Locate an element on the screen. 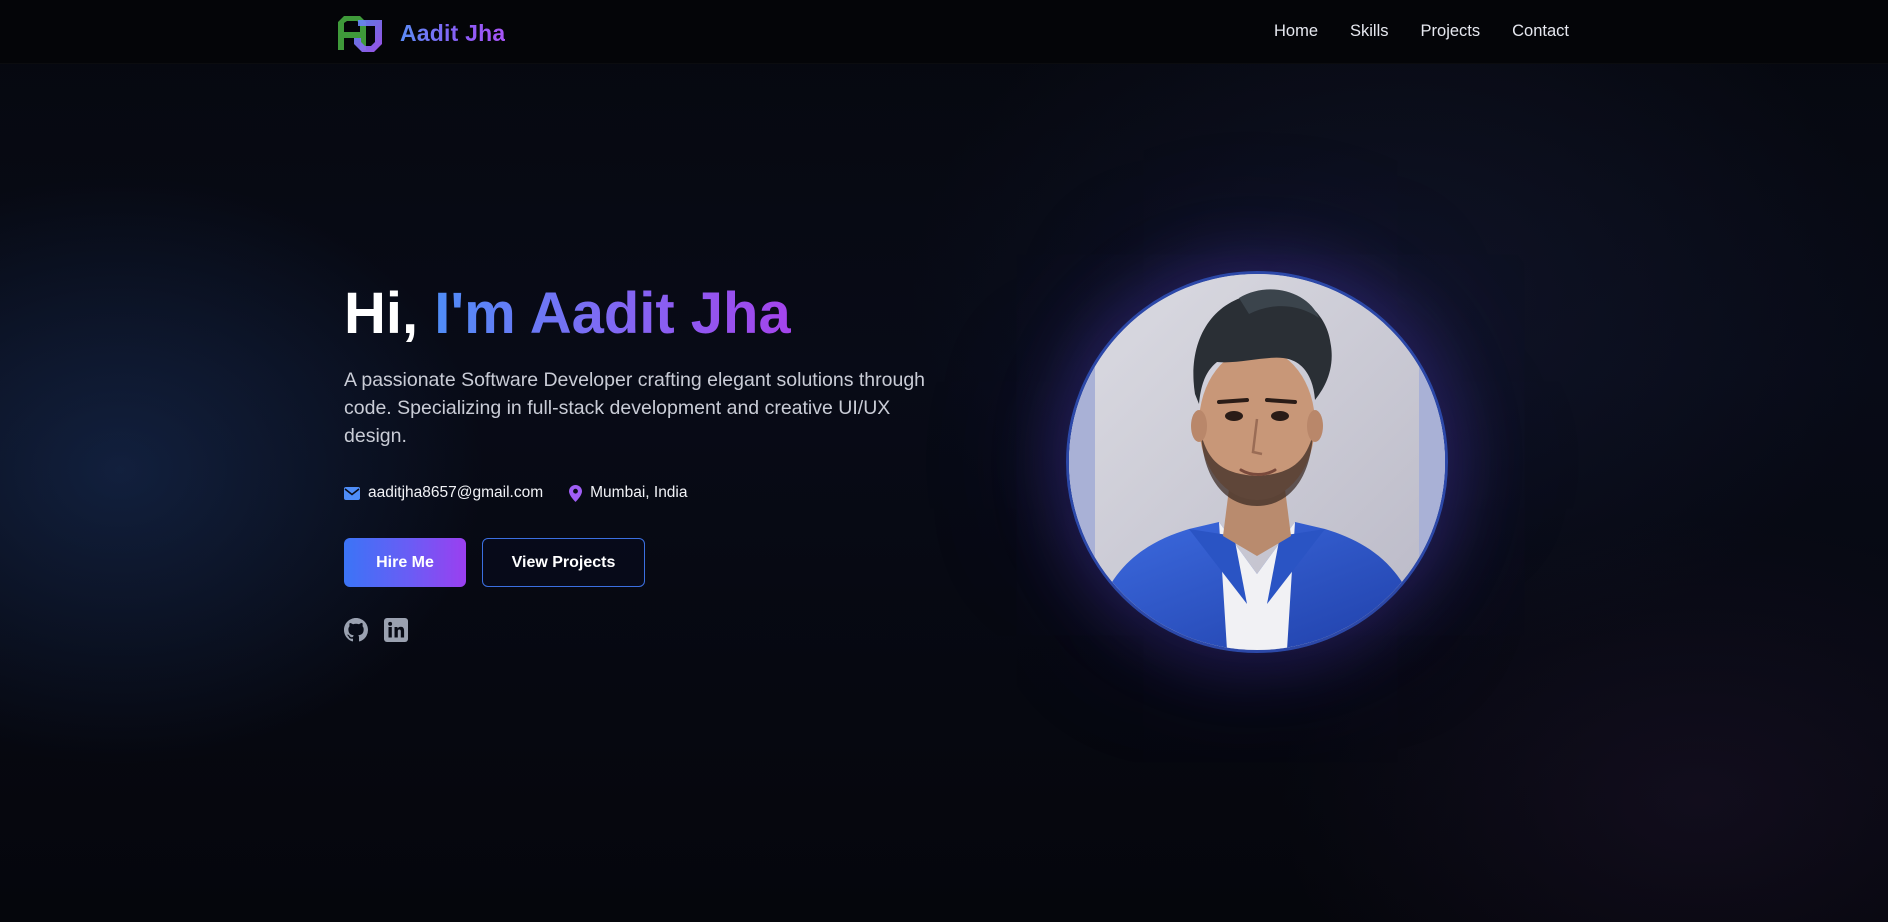 The image size is (1888, 922). nav-skills: Skills is located at coordinates (1369, 31).